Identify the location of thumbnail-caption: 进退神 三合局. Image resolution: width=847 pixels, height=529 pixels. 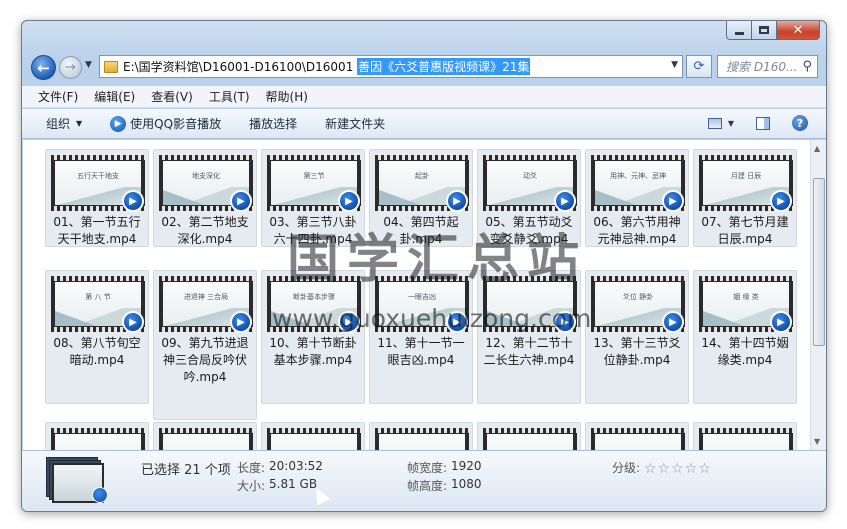
(206, 297).